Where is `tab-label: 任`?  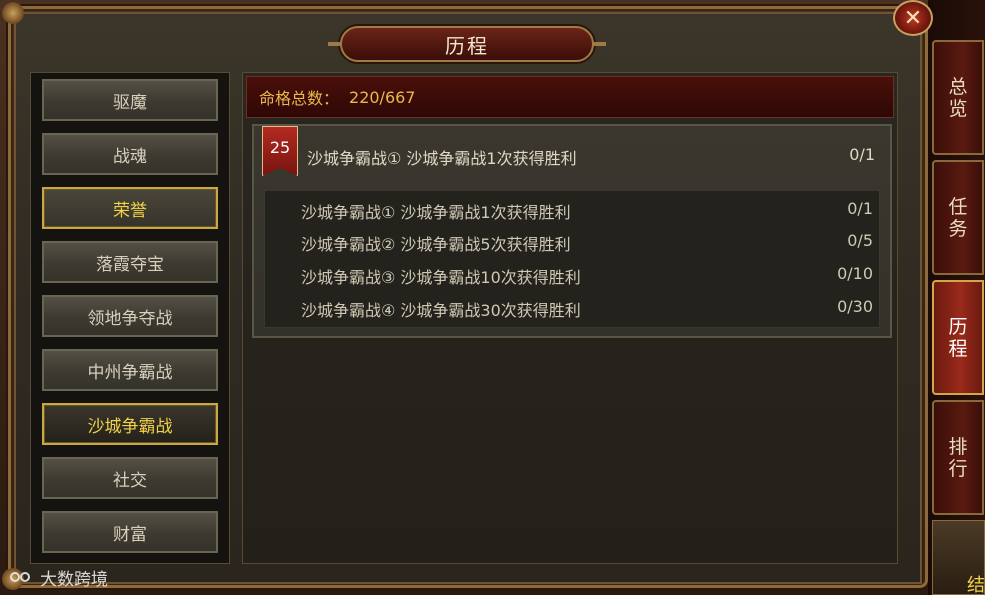
tab-label: 任 is located at coordinates (958, 206).